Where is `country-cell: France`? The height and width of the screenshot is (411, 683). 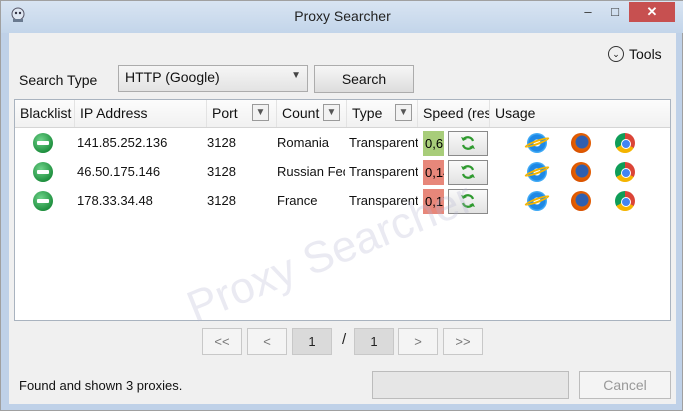 country-cell: France is located at coordinates (297, 200).